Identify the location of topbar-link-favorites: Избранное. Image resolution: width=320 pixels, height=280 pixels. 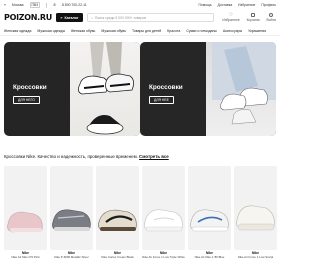
(246, 5).